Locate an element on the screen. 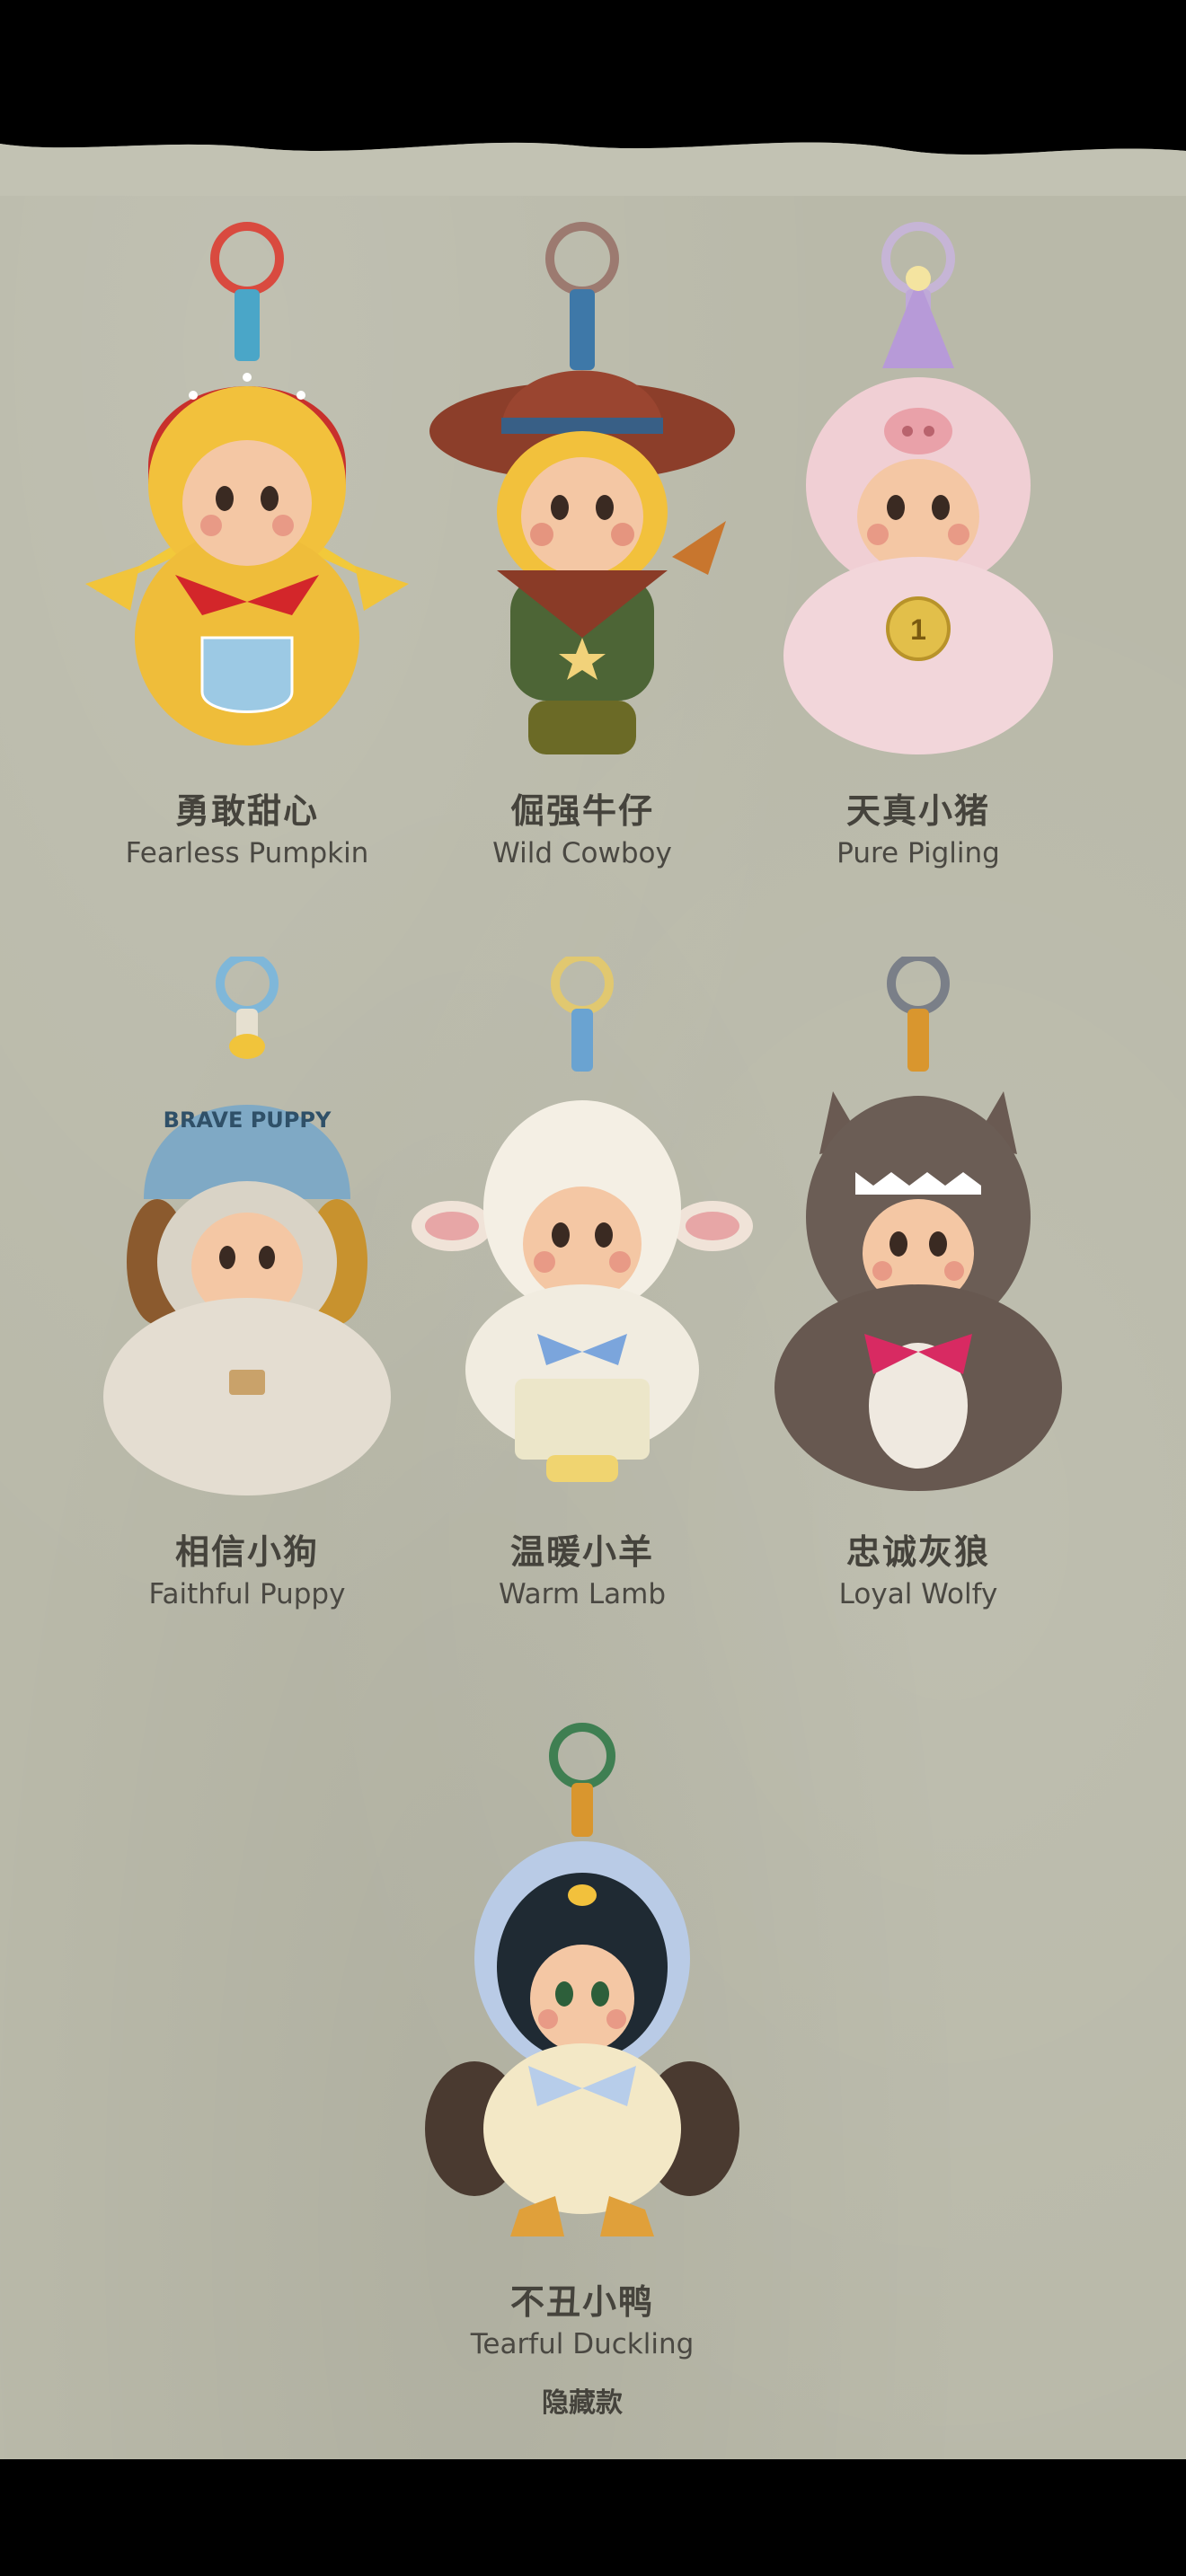  product-card-pure-pigling: 1 天真小猪 Pure Pigling is located at coordinates (918, 566).